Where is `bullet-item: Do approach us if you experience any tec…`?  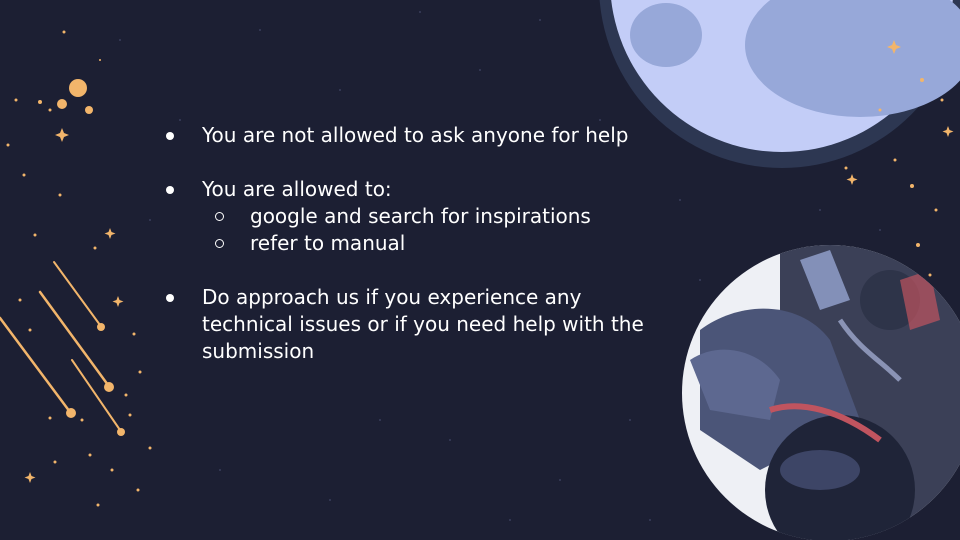 bullet-item: Do approach us if you experience any tec… is located at coordinates (414, 324).